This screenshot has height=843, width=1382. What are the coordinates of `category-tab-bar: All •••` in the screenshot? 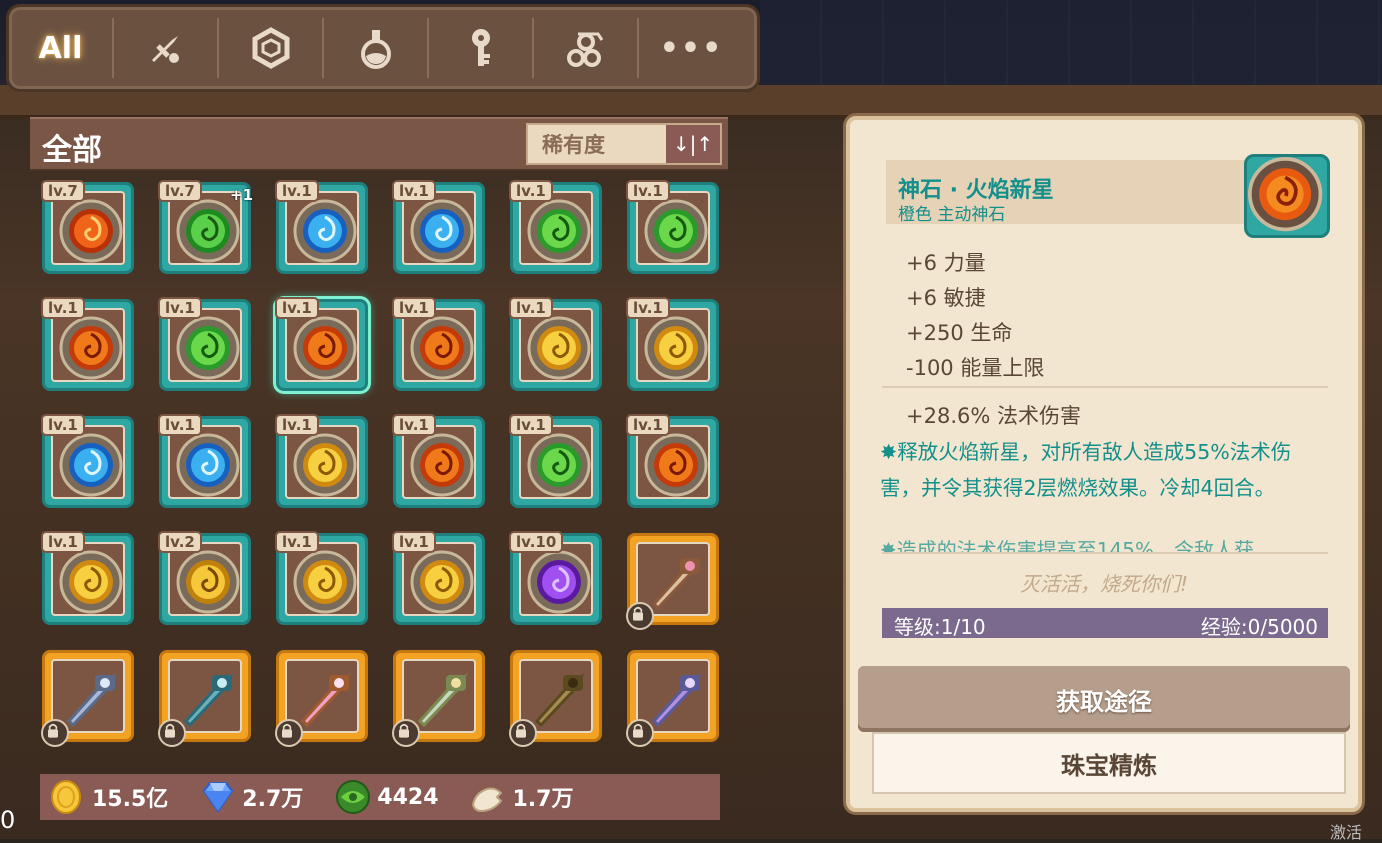 It's located at (383, 48).